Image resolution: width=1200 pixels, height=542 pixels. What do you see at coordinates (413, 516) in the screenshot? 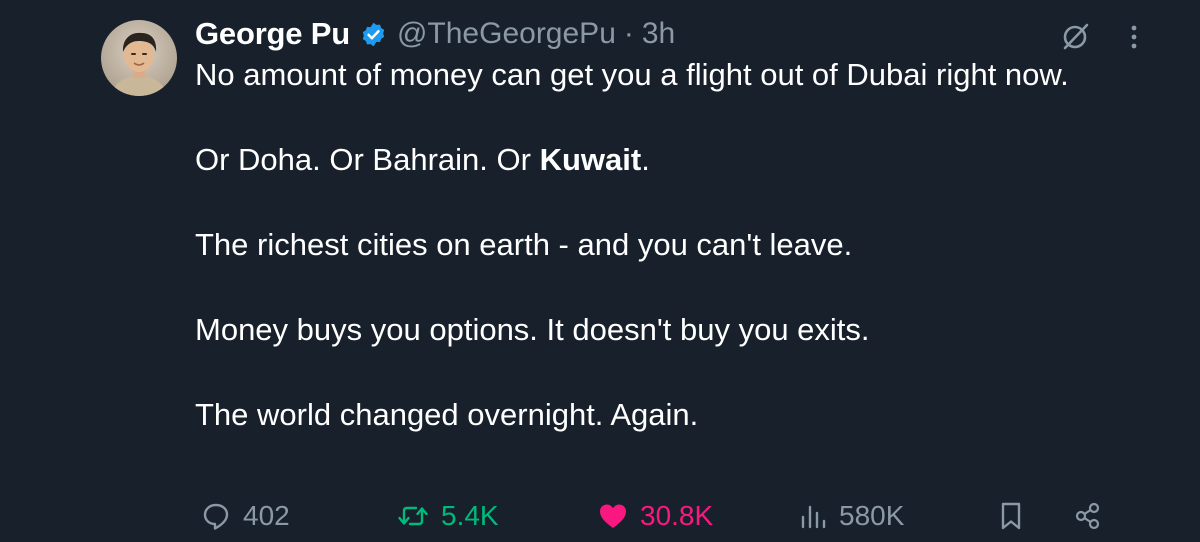
I see `repost-icon` at bounding box center [413, 516].